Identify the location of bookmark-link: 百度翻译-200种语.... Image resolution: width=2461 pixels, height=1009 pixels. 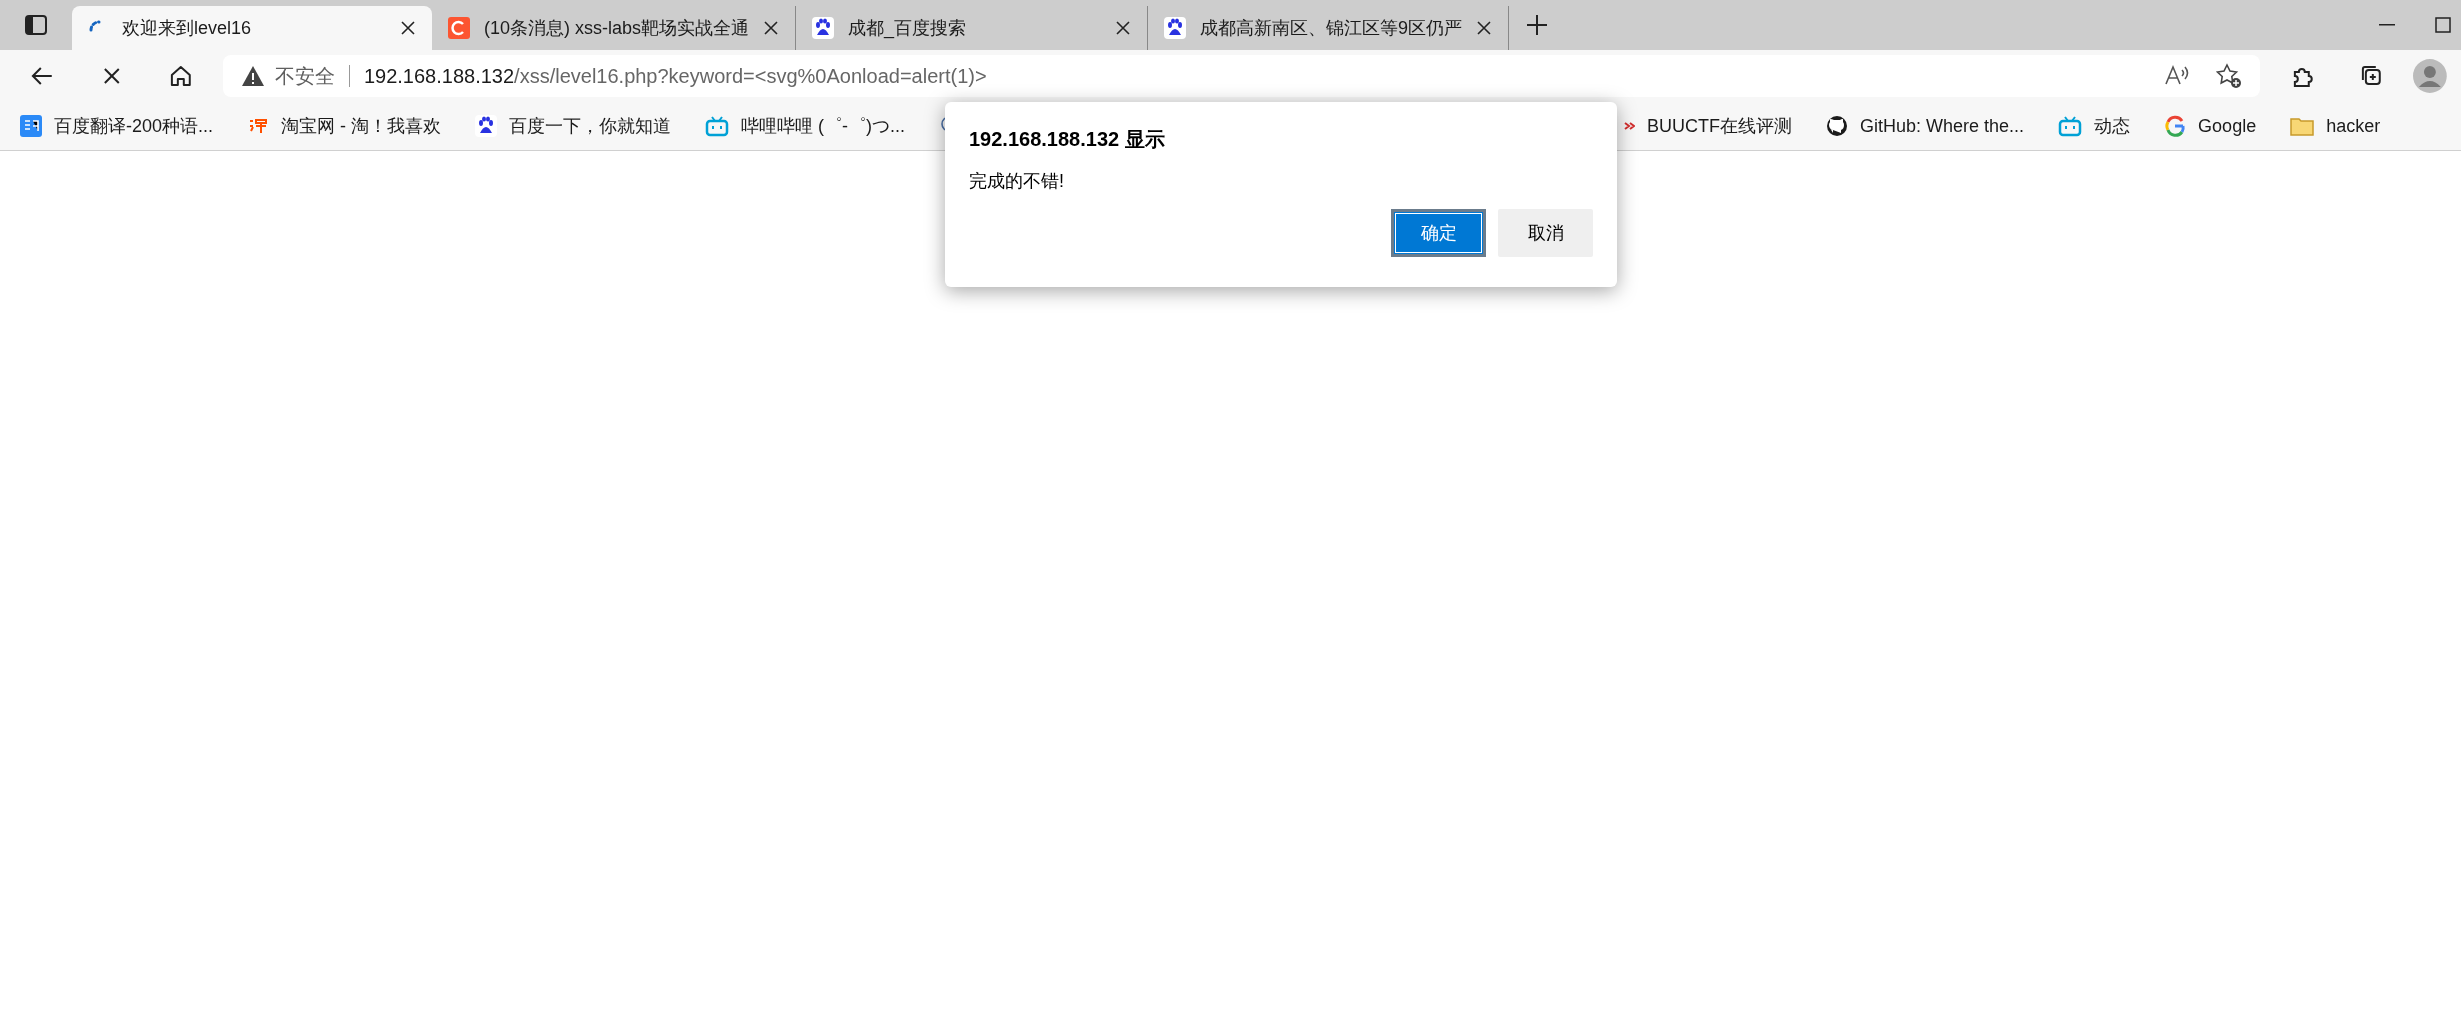
(134, 126).